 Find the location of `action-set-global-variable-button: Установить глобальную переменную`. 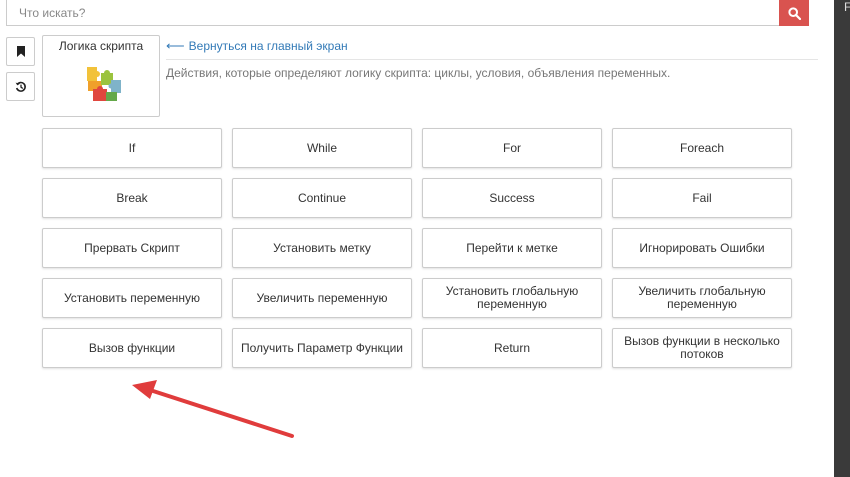

action-set-global-variable-button: Установить глобальную переменную is located at coordinates (512, 298).